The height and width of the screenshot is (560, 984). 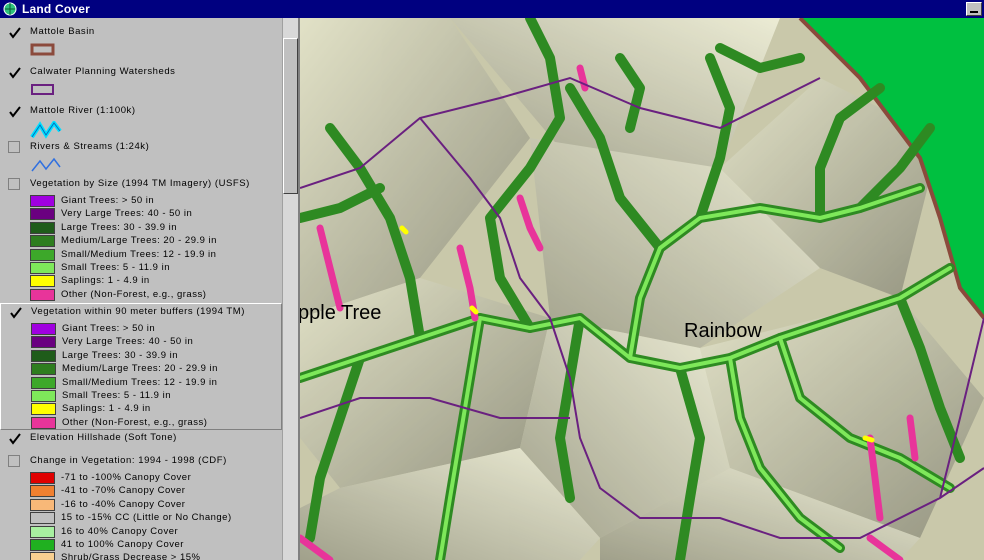 I want to click on theme-name: Calwater Planning Watersheds, so click(x=103, y=71).